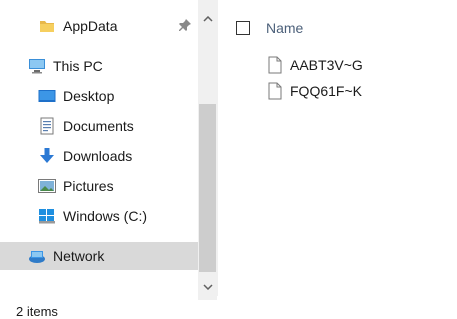  I want to click on downloads-icon, so click(47, 156).